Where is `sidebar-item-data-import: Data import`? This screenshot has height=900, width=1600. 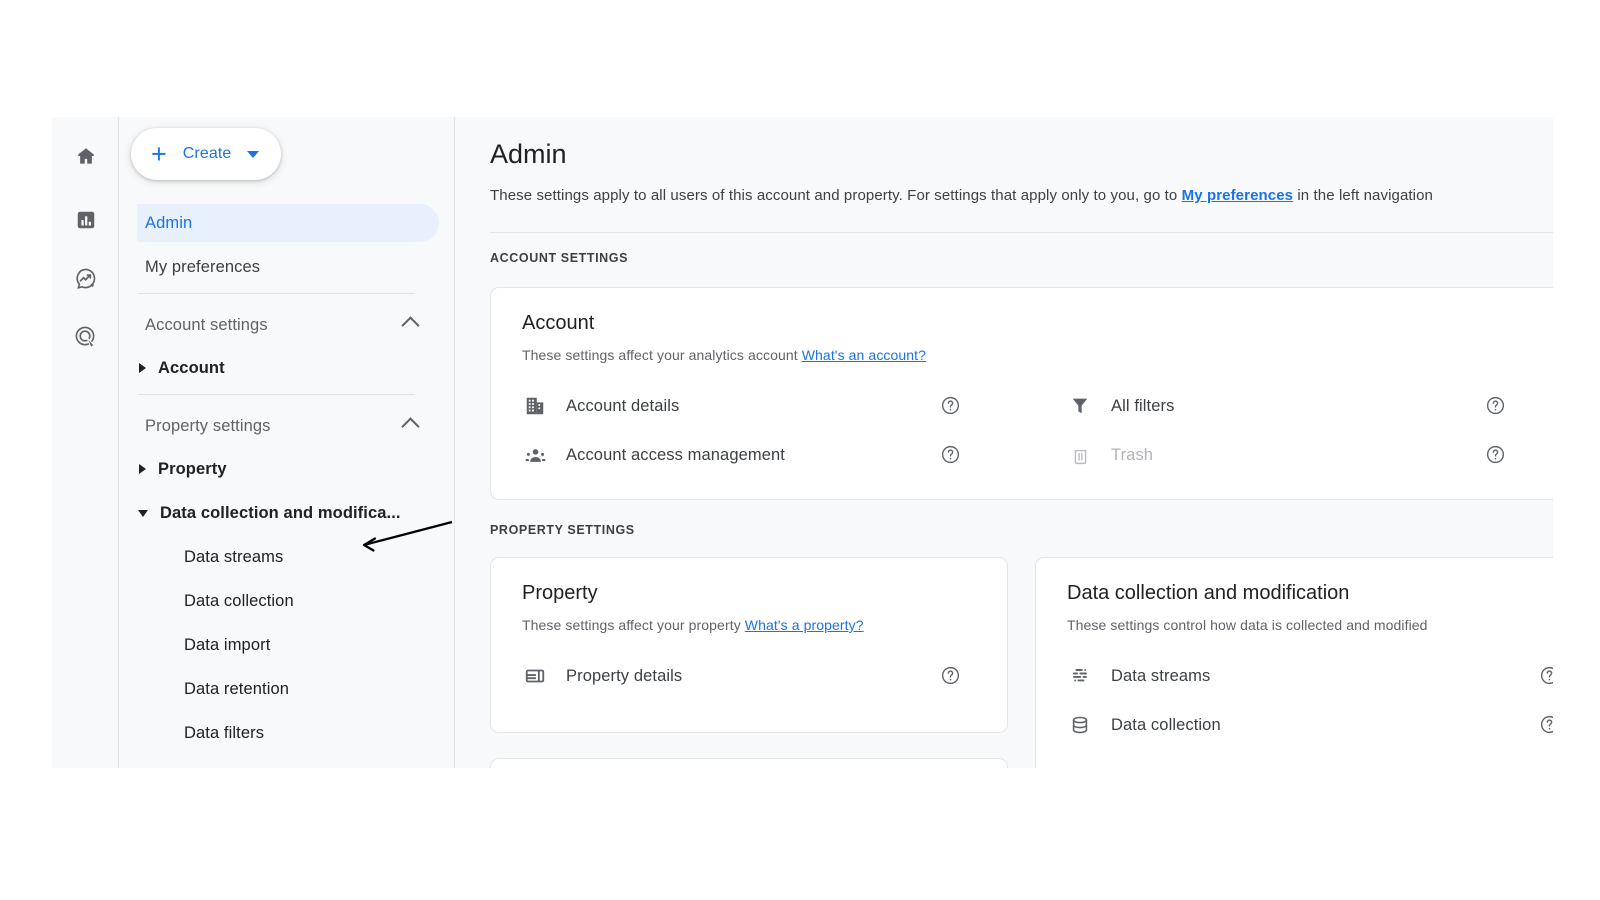 sidebar-item-data-import: Data import is located at coordinates (288, 645).